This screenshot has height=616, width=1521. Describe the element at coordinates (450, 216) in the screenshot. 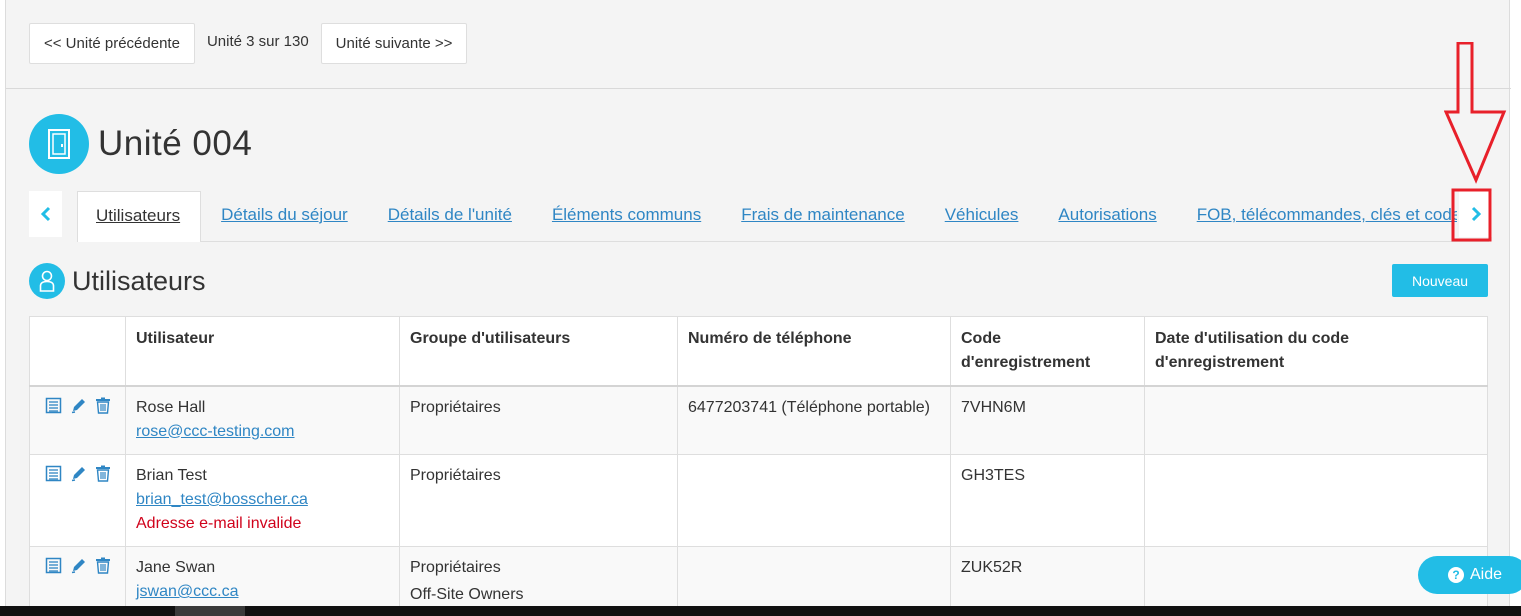

I see `tab-details-unite: Détails de l'unité` at that location.